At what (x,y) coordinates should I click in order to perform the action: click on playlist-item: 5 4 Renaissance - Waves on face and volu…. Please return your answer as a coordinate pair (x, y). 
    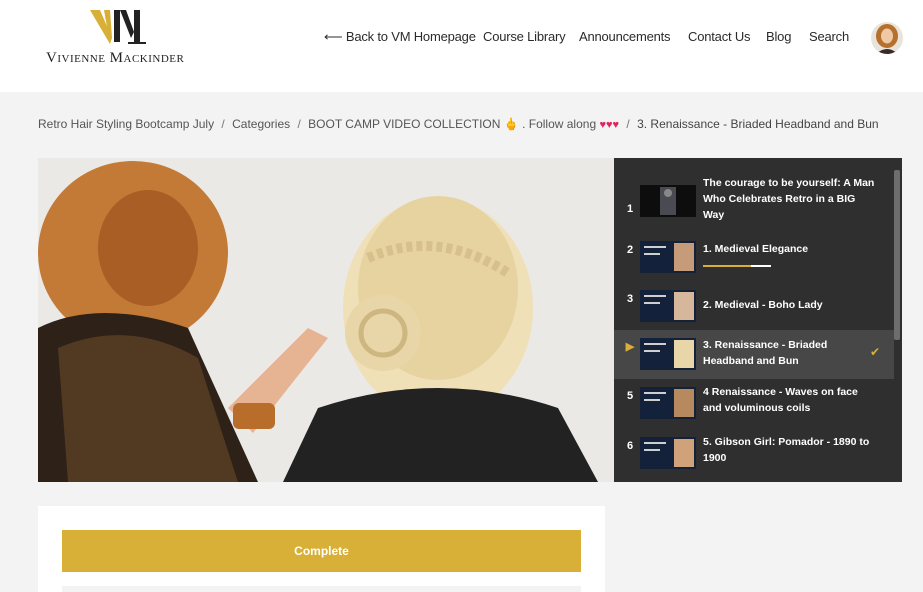
    Looking at the image, I should click on (754, 411).